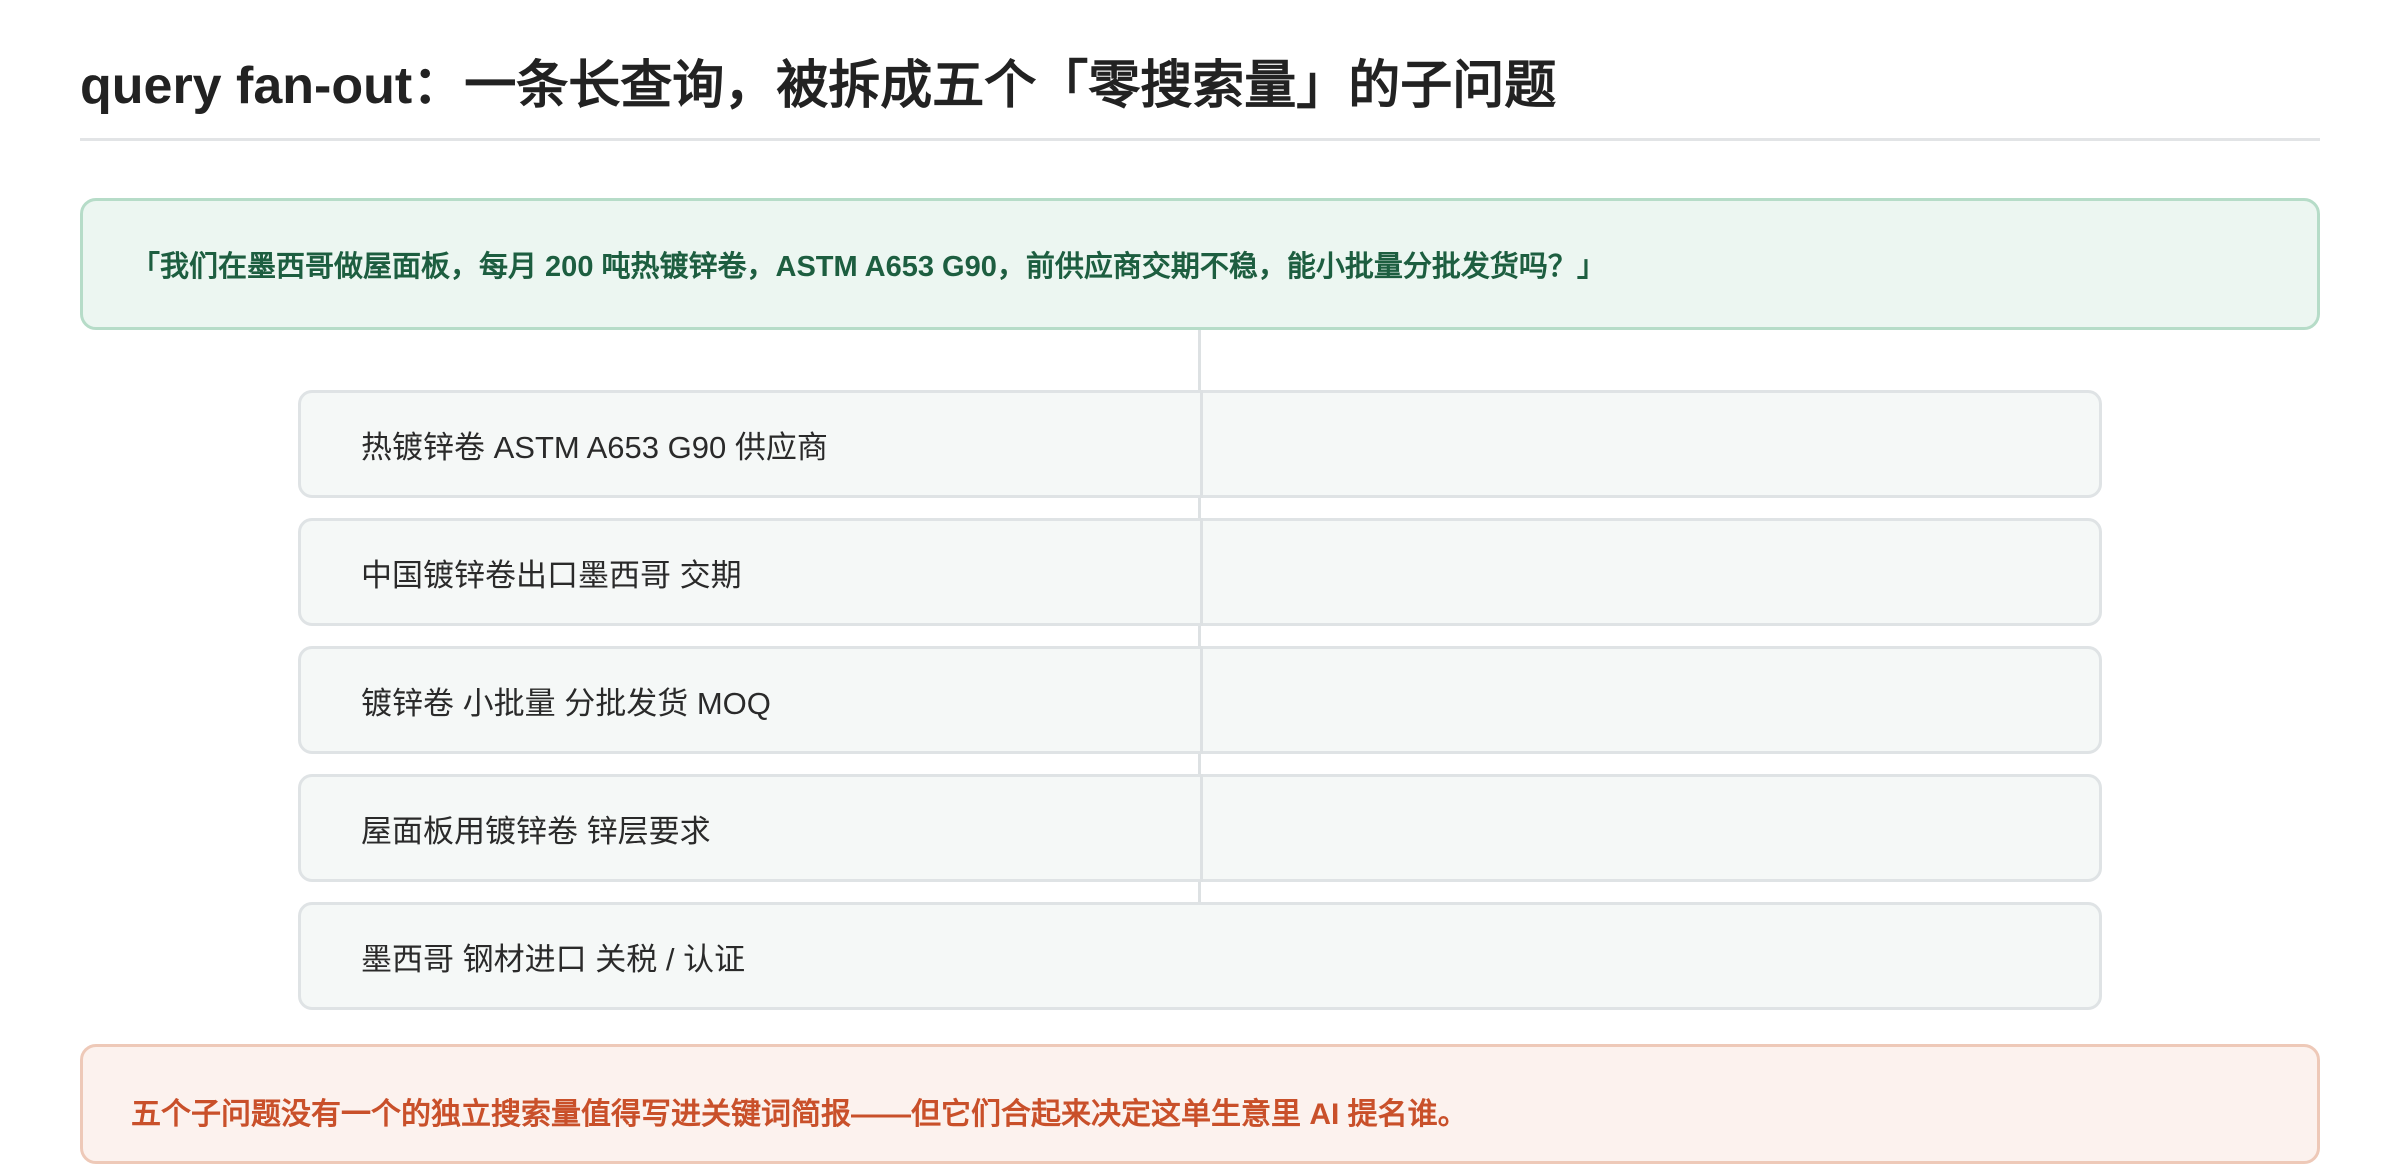 The width and height of the screenshot is (2400, 1164). Describe the element at coordinates (818, 86) in the screenshot. I see `page-title: query fan-out：一条长查询，被拆成五个「零搜索量」的子问题` at that location.